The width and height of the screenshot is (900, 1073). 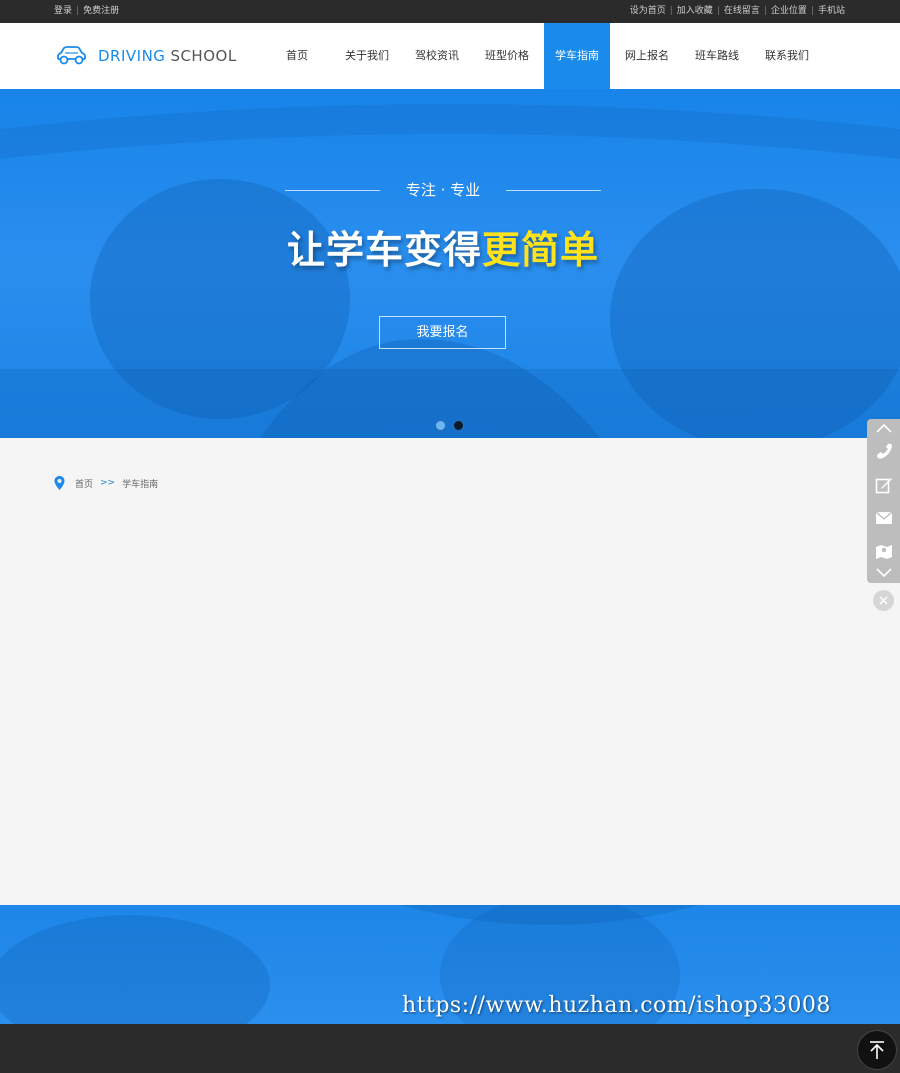 What do you see at coordinates (203, 56) in the screenshot?
I see `logo-text-school: SCHOOL` at bounding box center [203, 56].